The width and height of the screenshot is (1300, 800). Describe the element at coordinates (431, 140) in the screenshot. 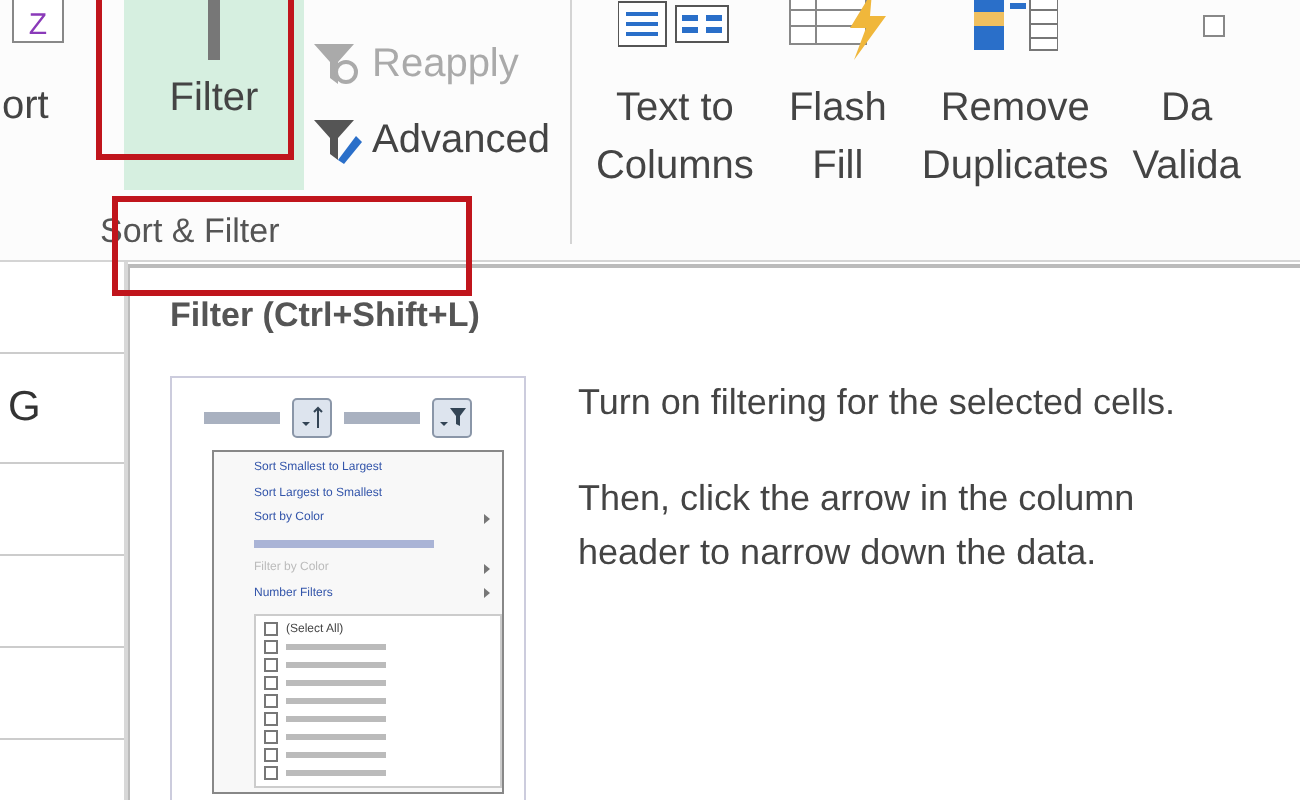

I see `advanced-button: Advanced` at that location.